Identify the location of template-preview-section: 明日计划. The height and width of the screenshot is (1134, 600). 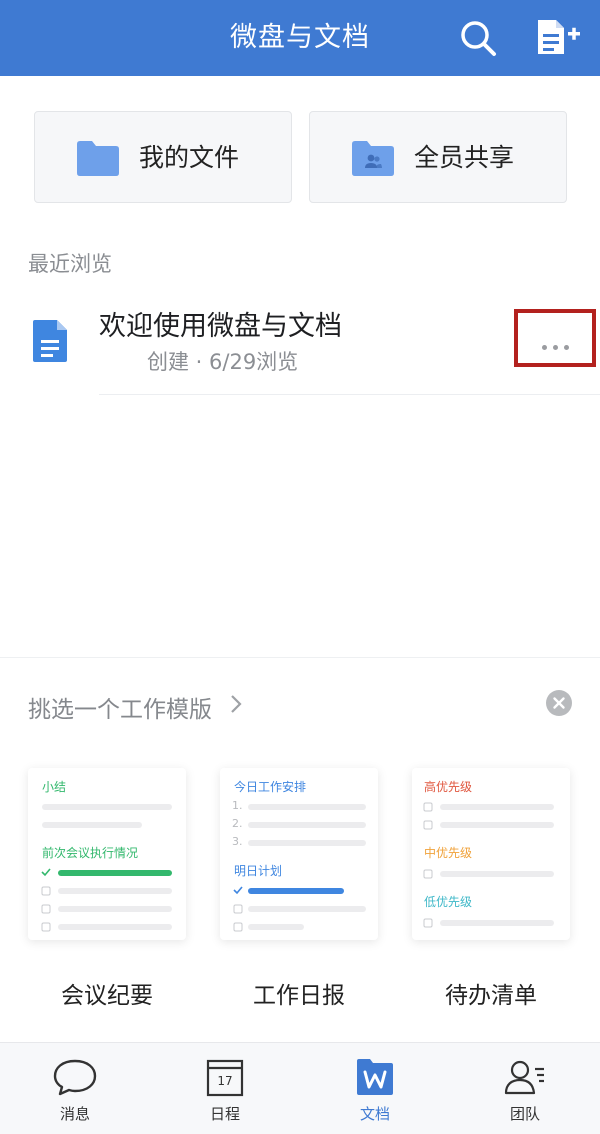
(258, 871).